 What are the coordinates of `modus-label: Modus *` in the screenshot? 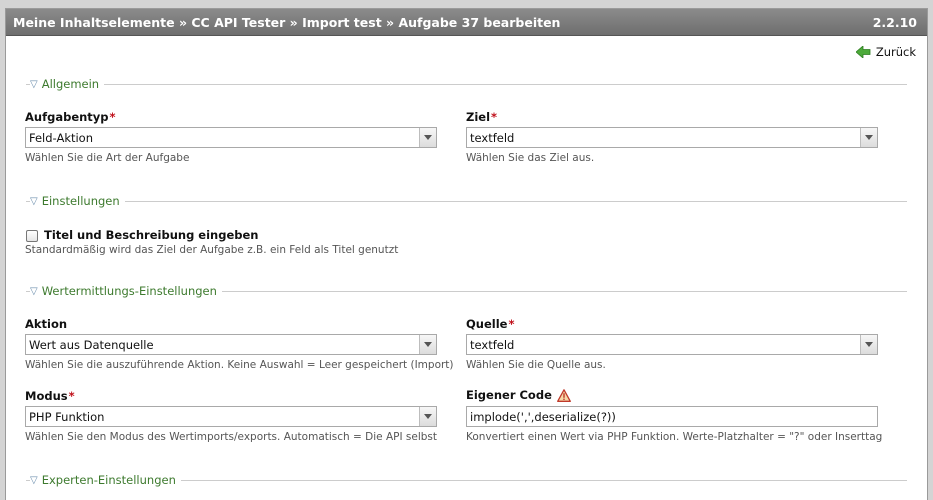 It's located at (50, 396).